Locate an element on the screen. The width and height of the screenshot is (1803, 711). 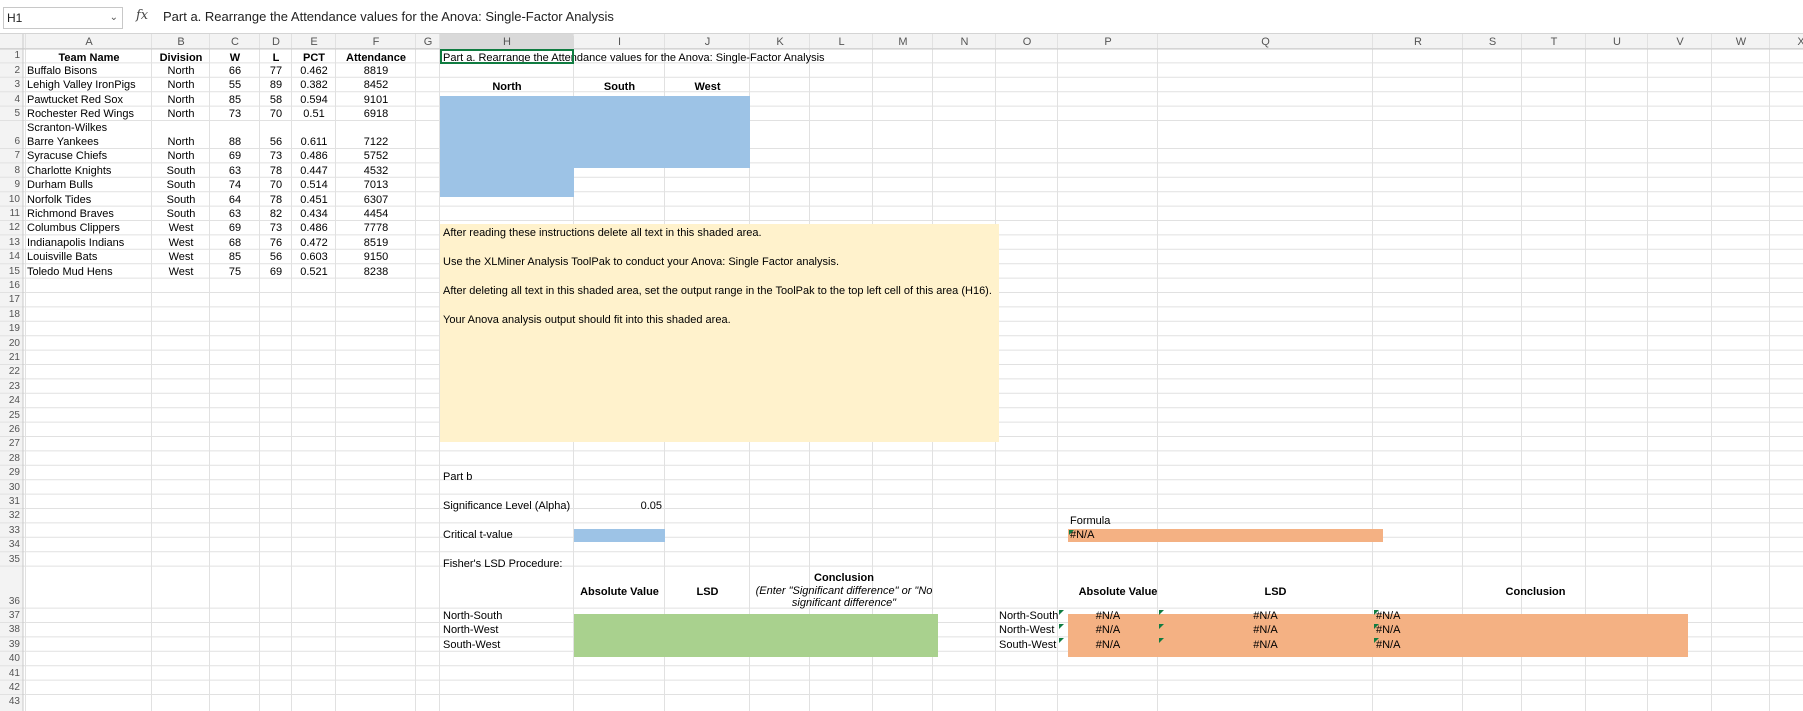
team-l: 70 is located at coordinates (276, 114).